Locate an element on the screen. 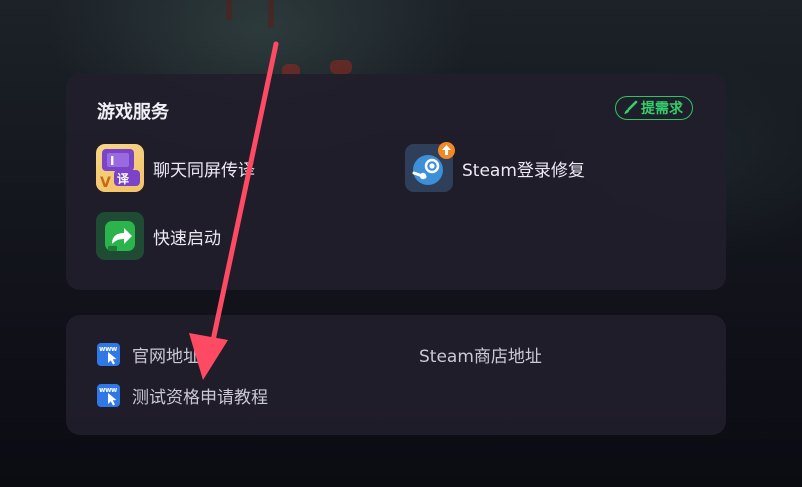  link-label: Steam商店地址 is located at coordinates (480, 357).